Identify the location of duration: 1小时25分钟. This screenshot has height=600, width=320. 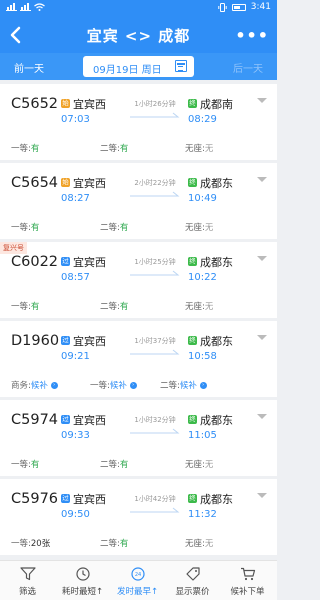
(155, 262).